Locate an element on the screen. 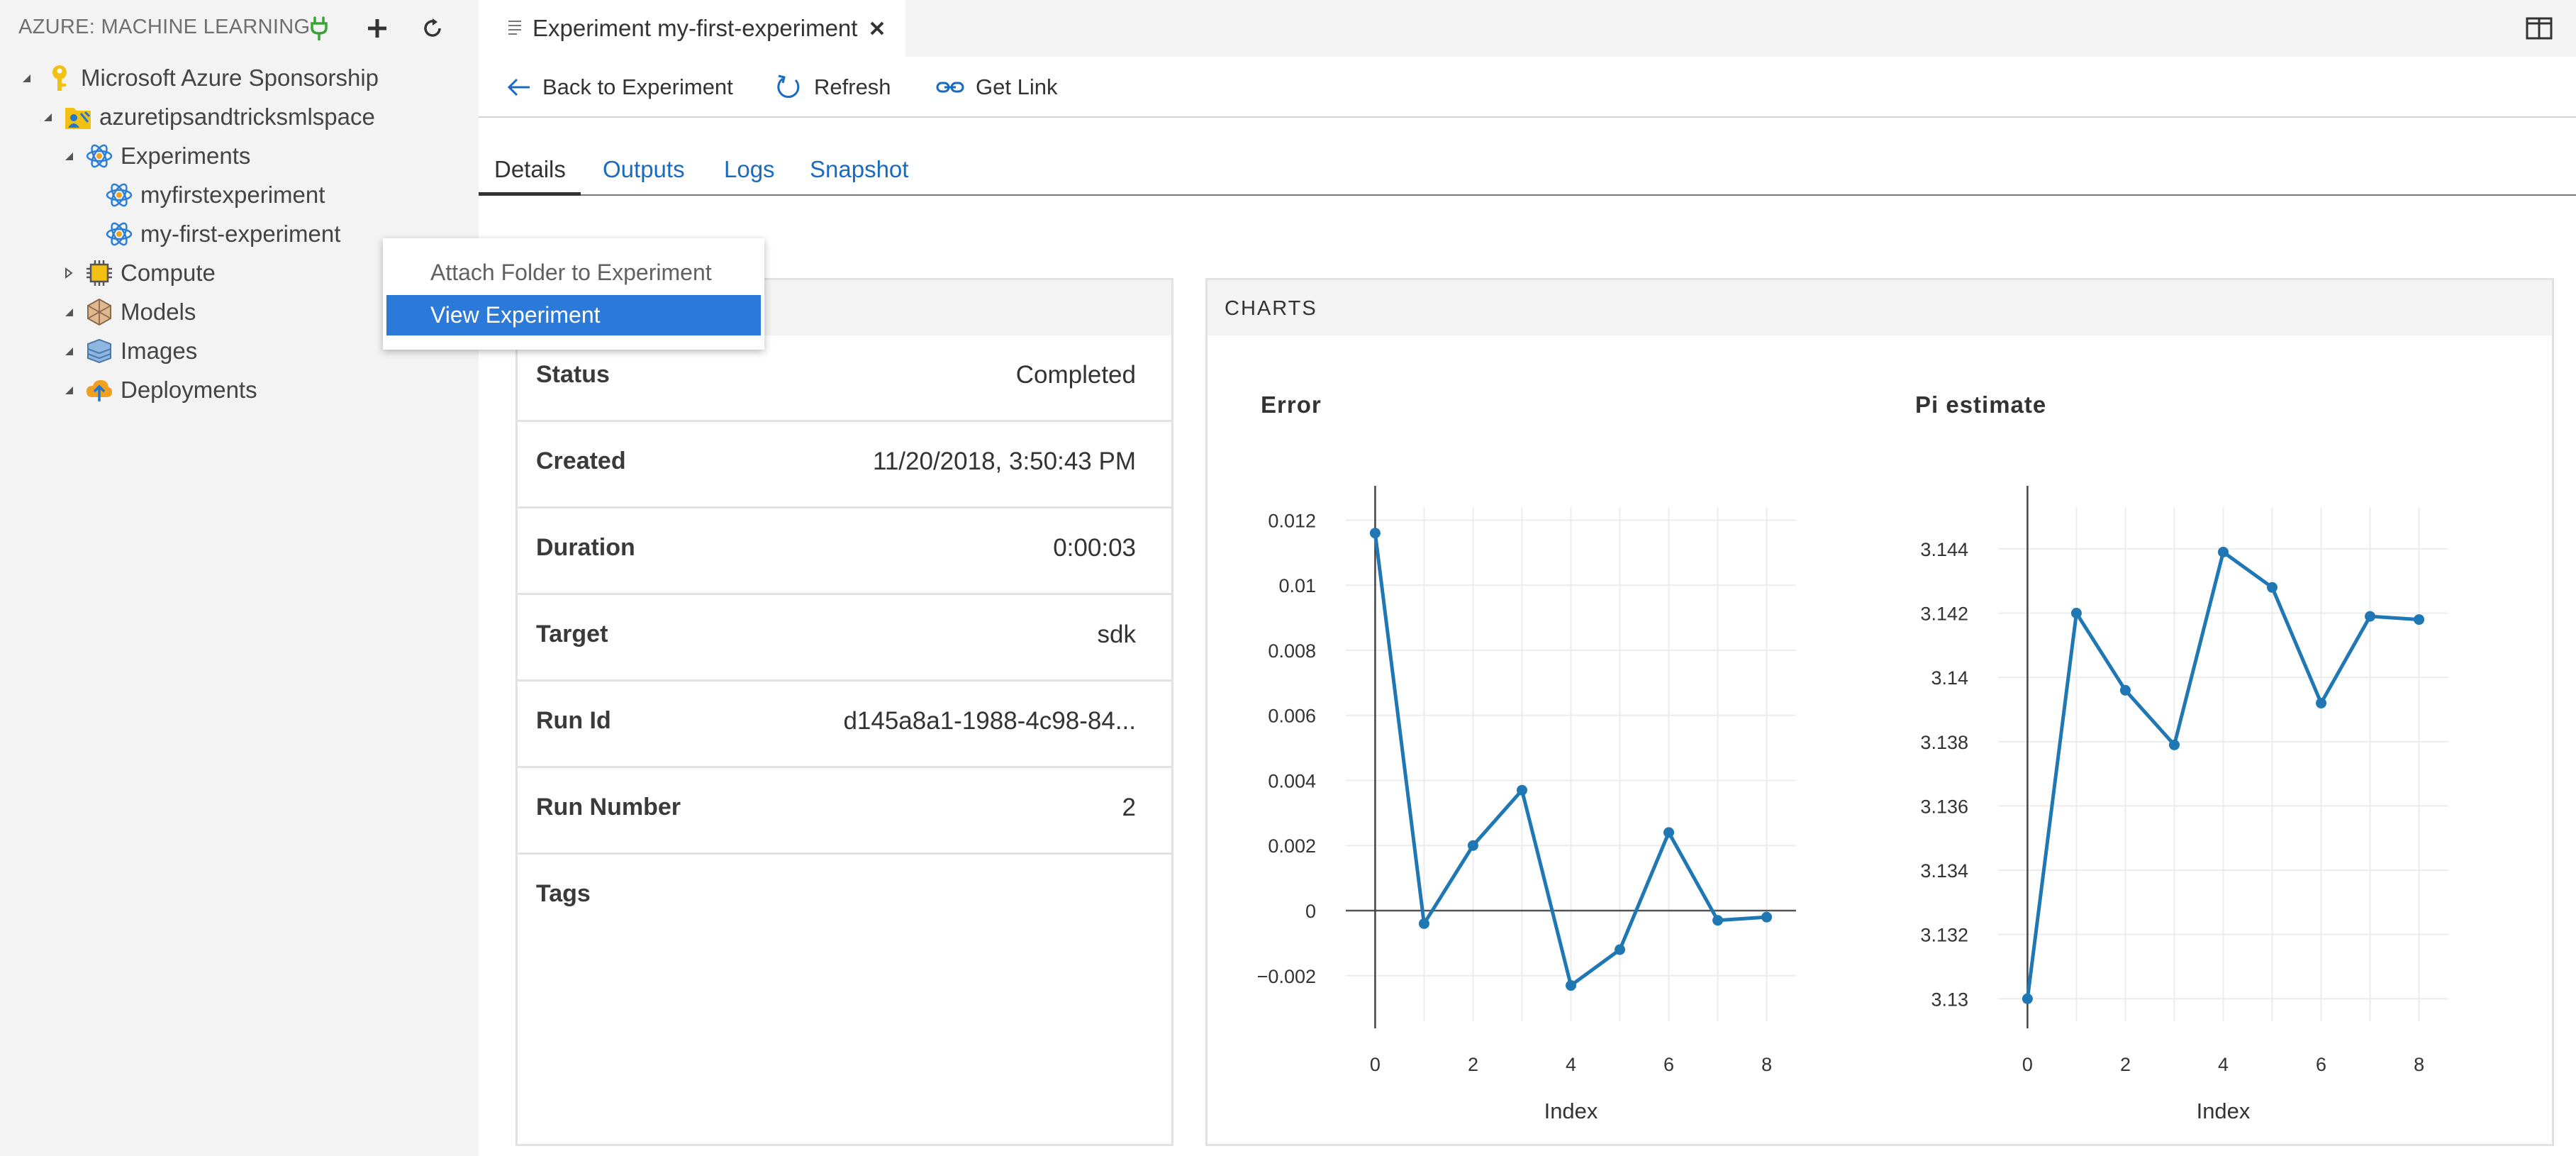  tree-item-experiment: my-first-experiment is located at coordinates (222, 234).